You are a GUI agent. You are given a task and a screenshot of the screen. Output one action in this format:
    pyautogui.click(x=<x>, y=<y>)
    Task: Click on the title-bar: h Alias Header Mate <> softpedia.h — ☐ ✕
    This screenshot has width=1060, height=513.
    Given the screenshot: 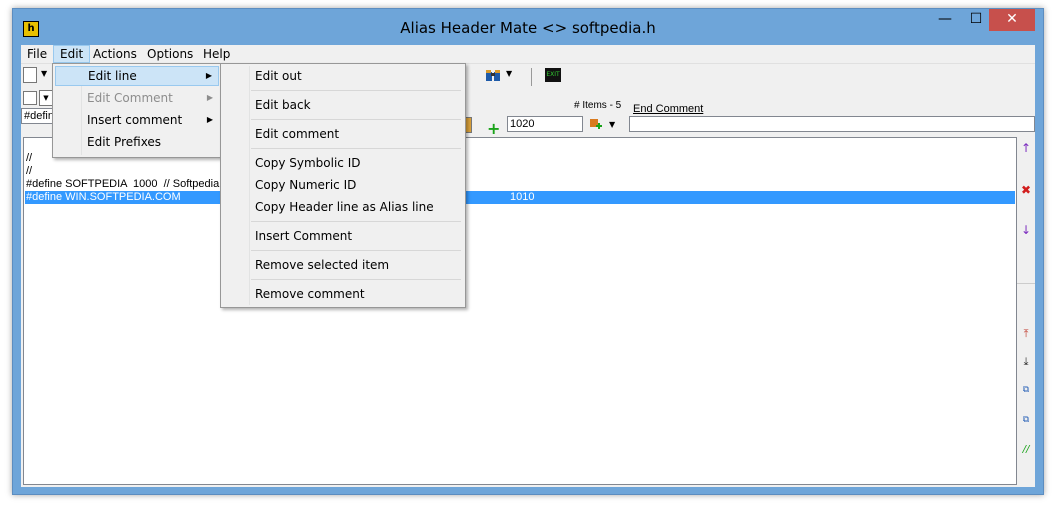 What is the action you would take?
    pyautogui.click(x=528, y=27)
    